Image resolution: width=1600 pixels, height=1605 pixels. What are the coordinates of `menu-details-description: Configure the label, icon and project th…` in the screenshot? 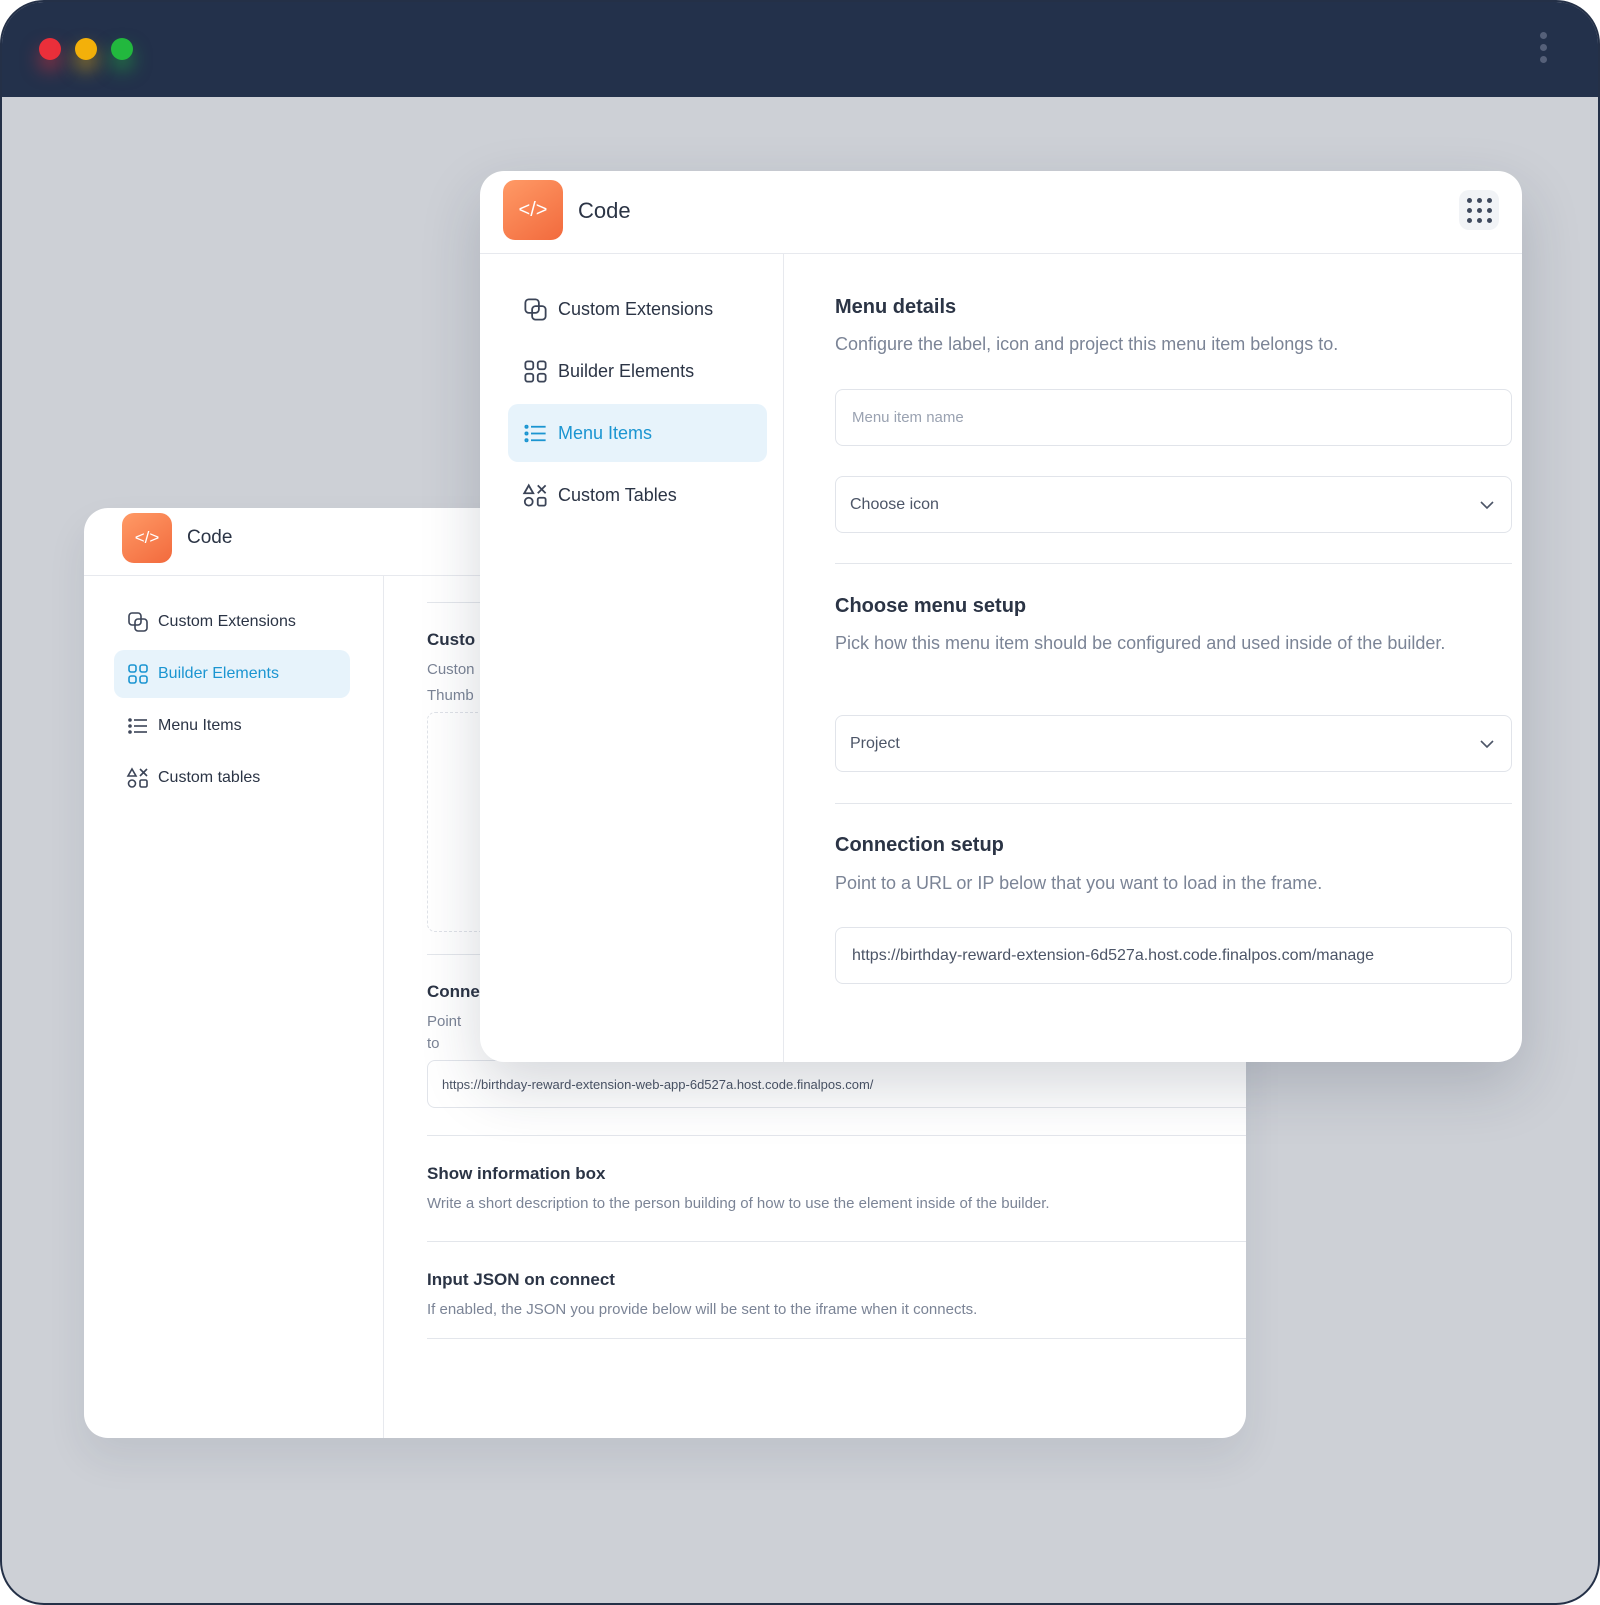 It's located at (1087, 344).